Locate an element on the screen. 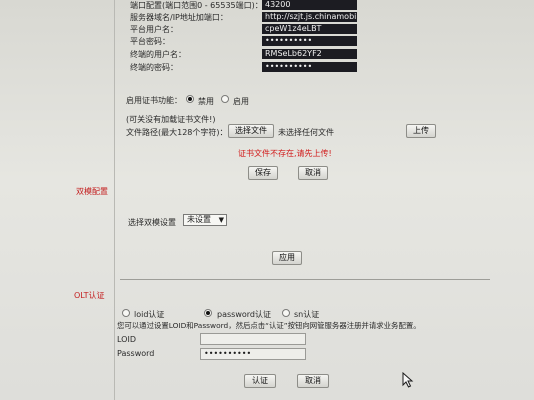 This screenshot has height=400, width=534. cert-disable-radio is located at coordinates (190, 99).